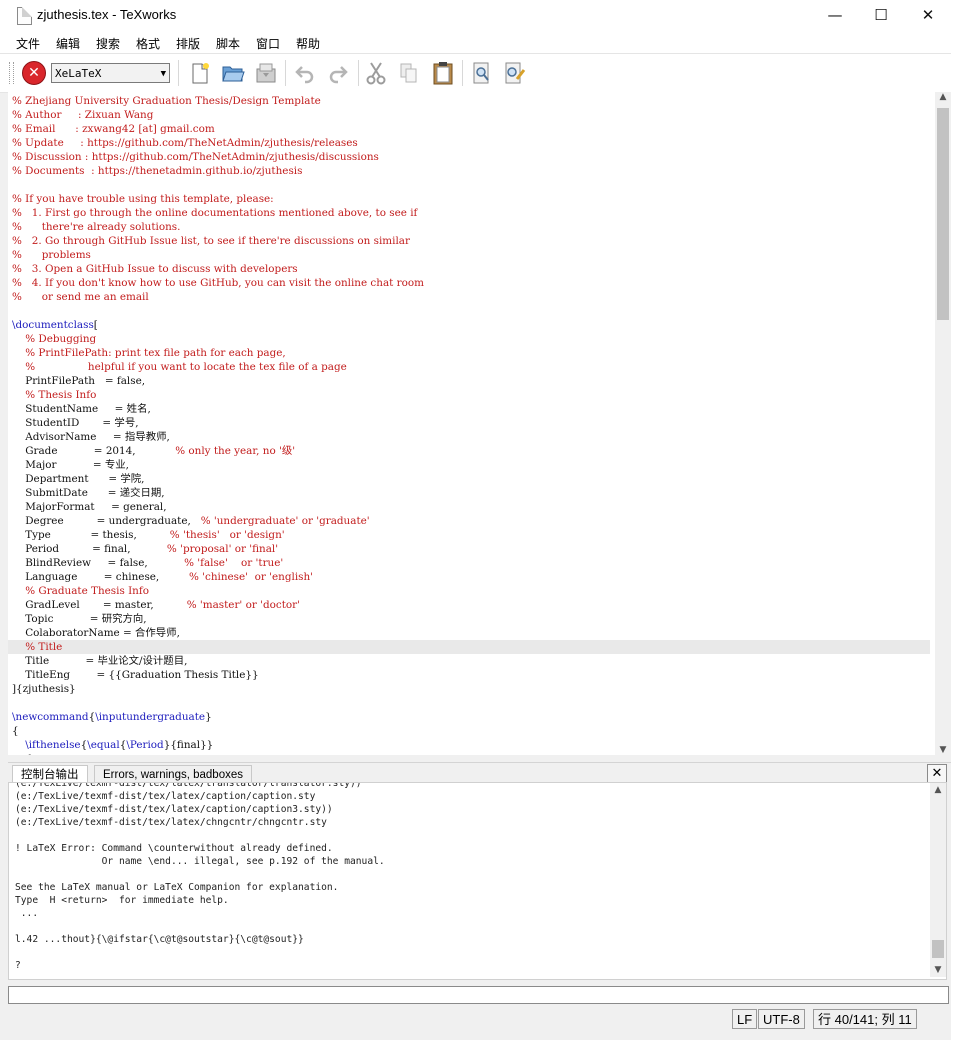 The height and width of the screenshot is (1040, 959). What do you see at coordinates (28, 43) in the screenshot?
I see `menu-file: 文件` at bounding box center [28, 43].